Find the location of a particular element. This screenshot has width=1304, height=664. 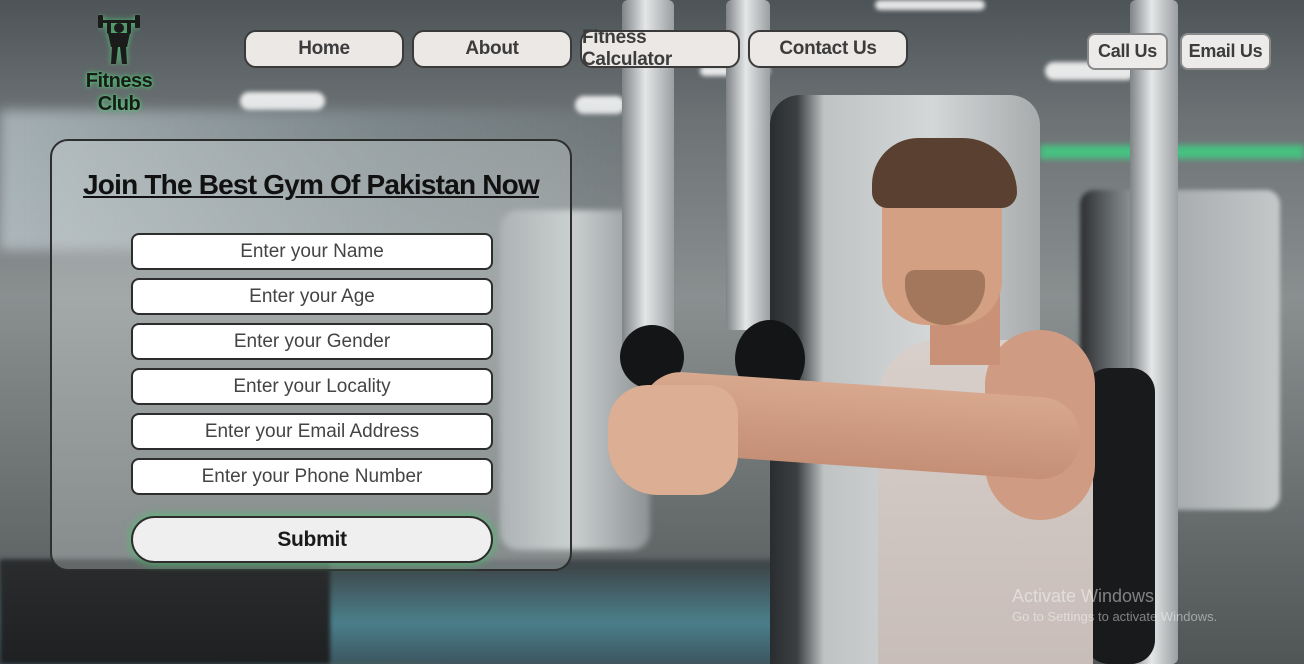

nav-contact-us-label: Contact Us is located at coordinates (828, 48).